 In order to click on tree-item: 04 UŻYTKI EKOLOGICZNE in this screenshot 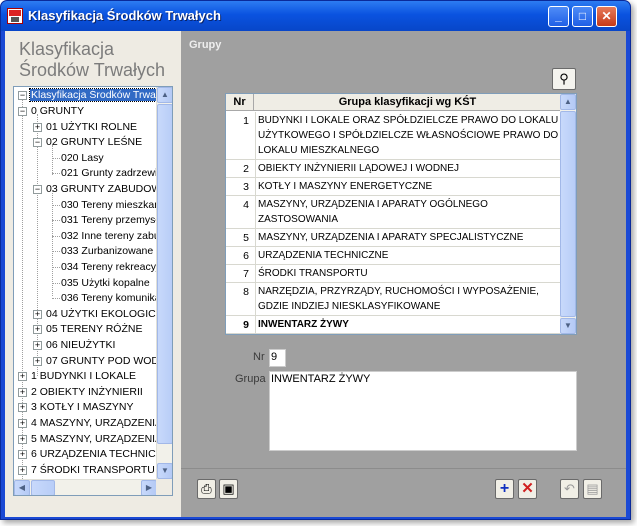, I will do `click(108, 314)`.